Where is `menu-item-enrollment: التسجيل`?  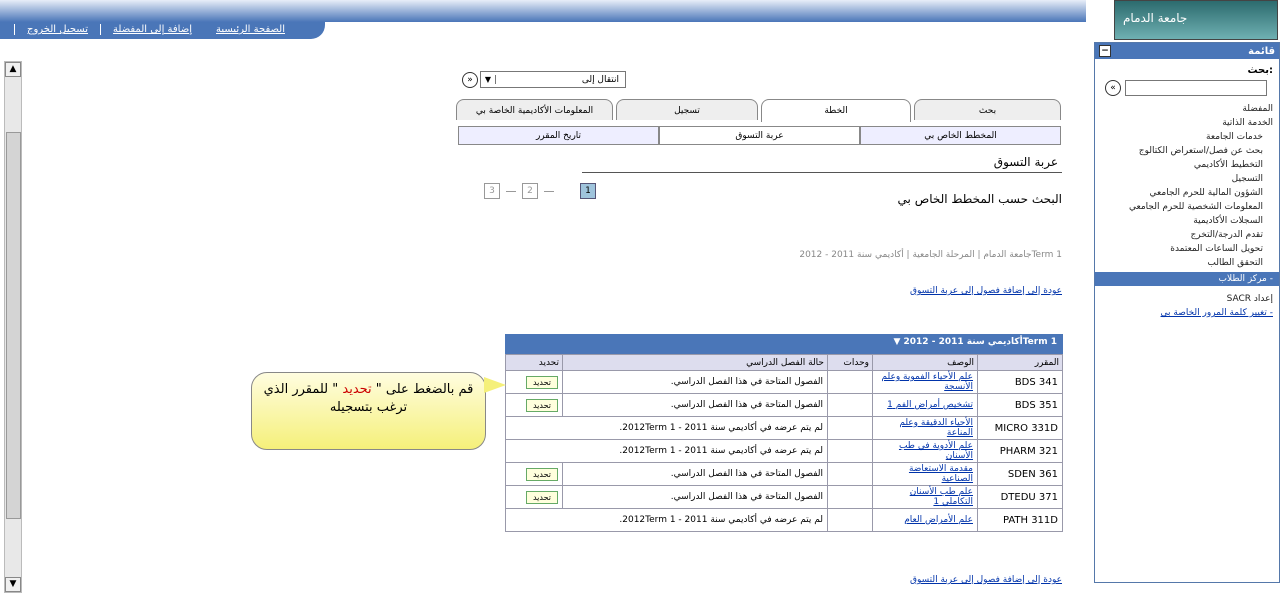
menu-item-enrollment: التسجيل is located at coordinates (1187, 179).